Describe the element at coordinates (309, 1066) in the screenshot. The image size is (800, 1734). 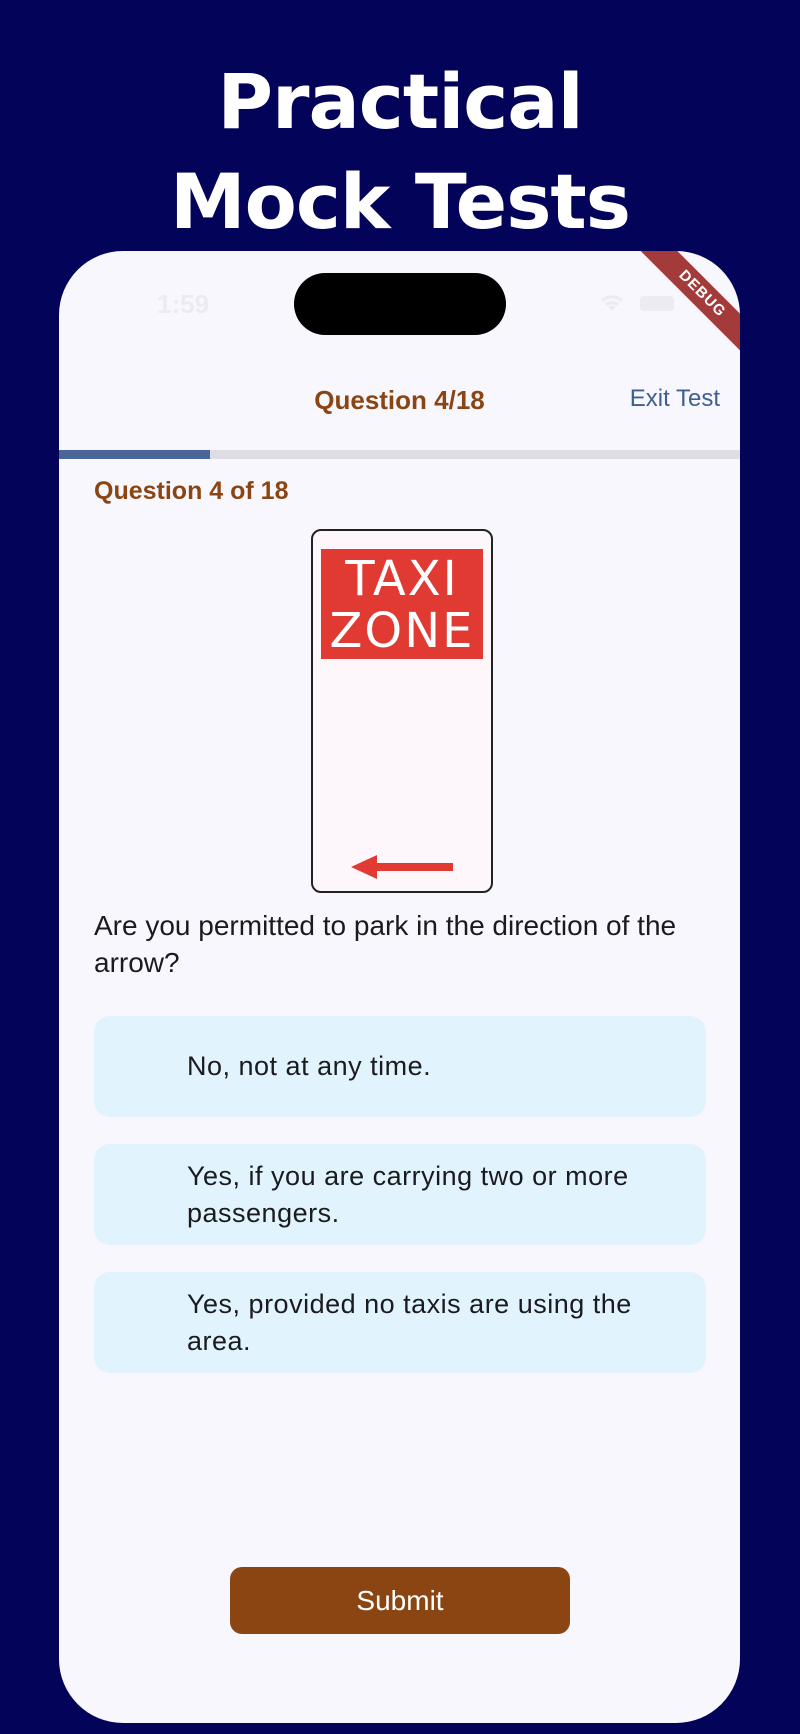
I see `answer-option-label: No, not at any time.` at that location.